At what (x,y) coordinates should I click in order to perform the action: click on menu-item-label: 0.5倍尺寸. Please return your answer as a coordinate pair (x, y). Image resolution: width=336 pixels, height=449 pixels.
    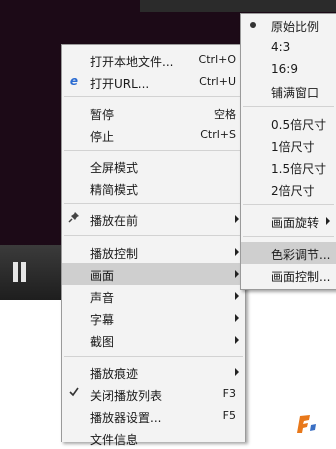
    Looking at the image, I should click on (299, 125).